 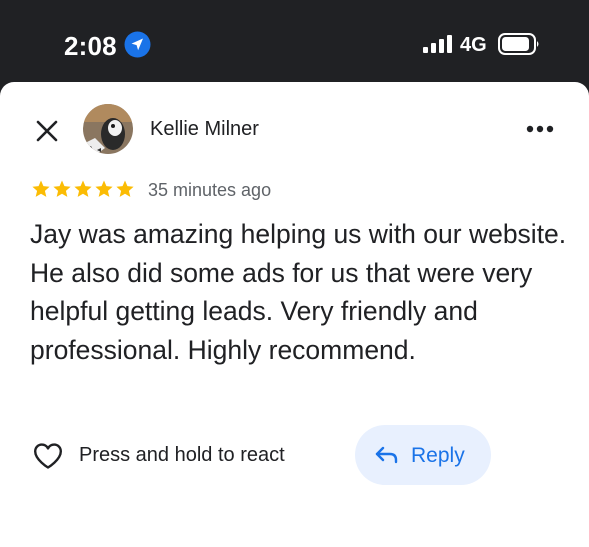 What do you see at coordinates (90, 46) in the screenshot?
I see `status-time: 2:08` at bounding box center [90, 46].